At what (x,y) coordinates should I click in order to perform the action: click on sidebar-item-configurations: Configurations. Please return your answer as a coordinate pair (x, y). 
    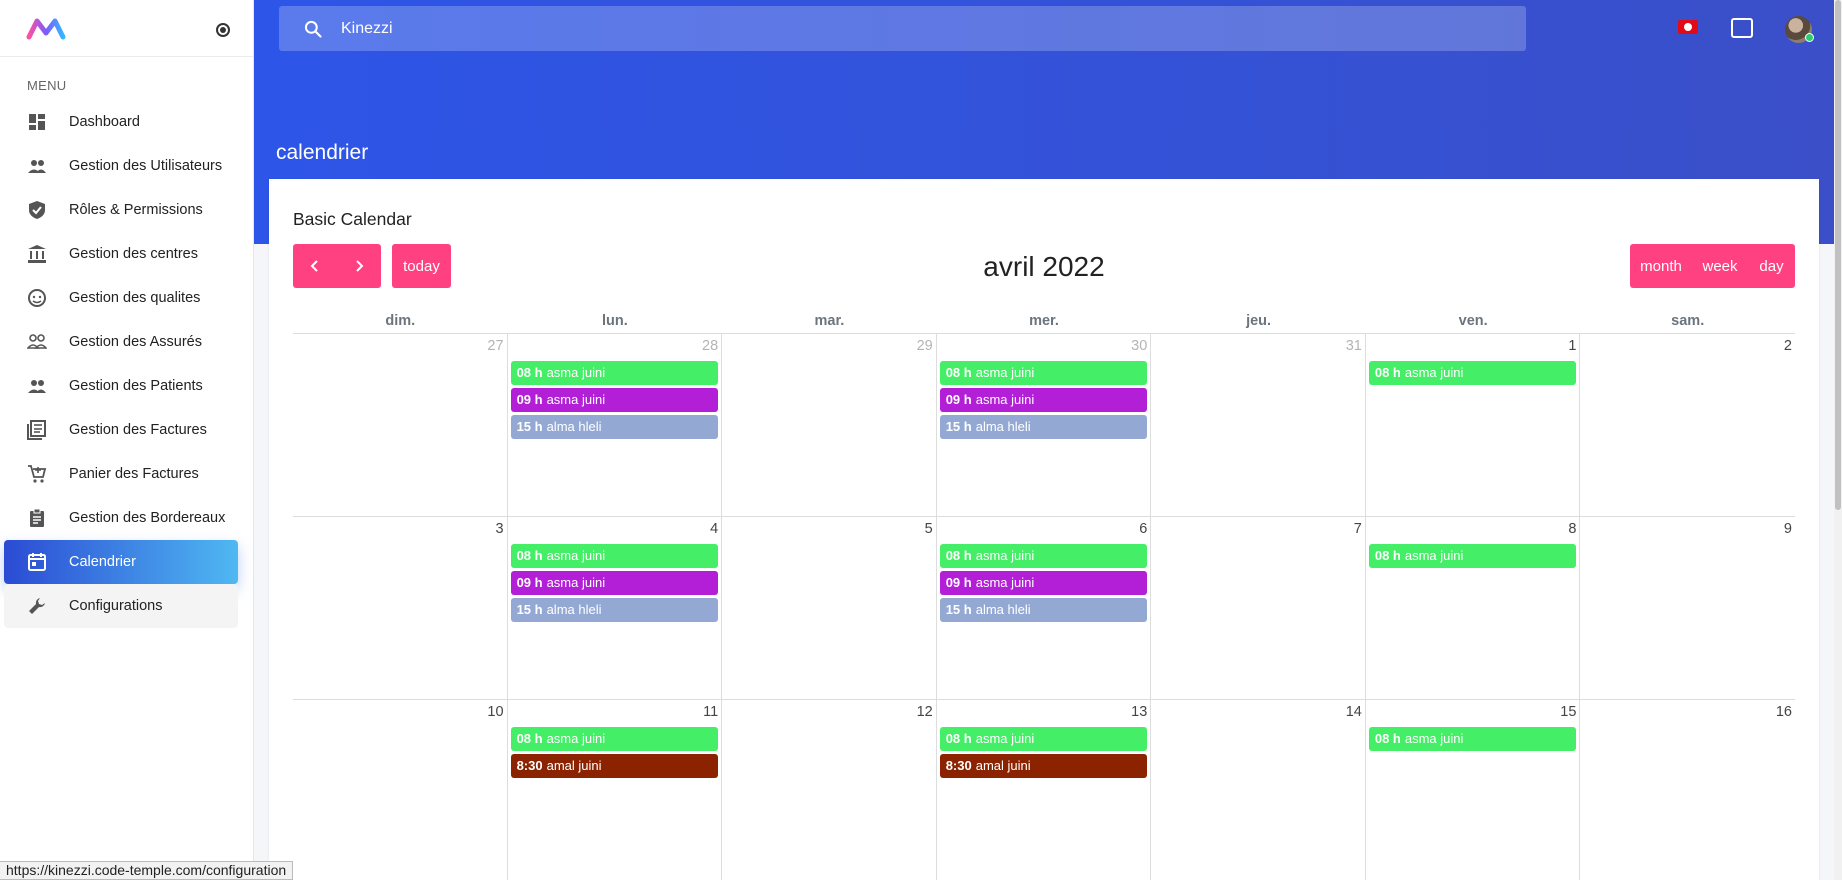
    Looking at the image, I should click on (121, 606).